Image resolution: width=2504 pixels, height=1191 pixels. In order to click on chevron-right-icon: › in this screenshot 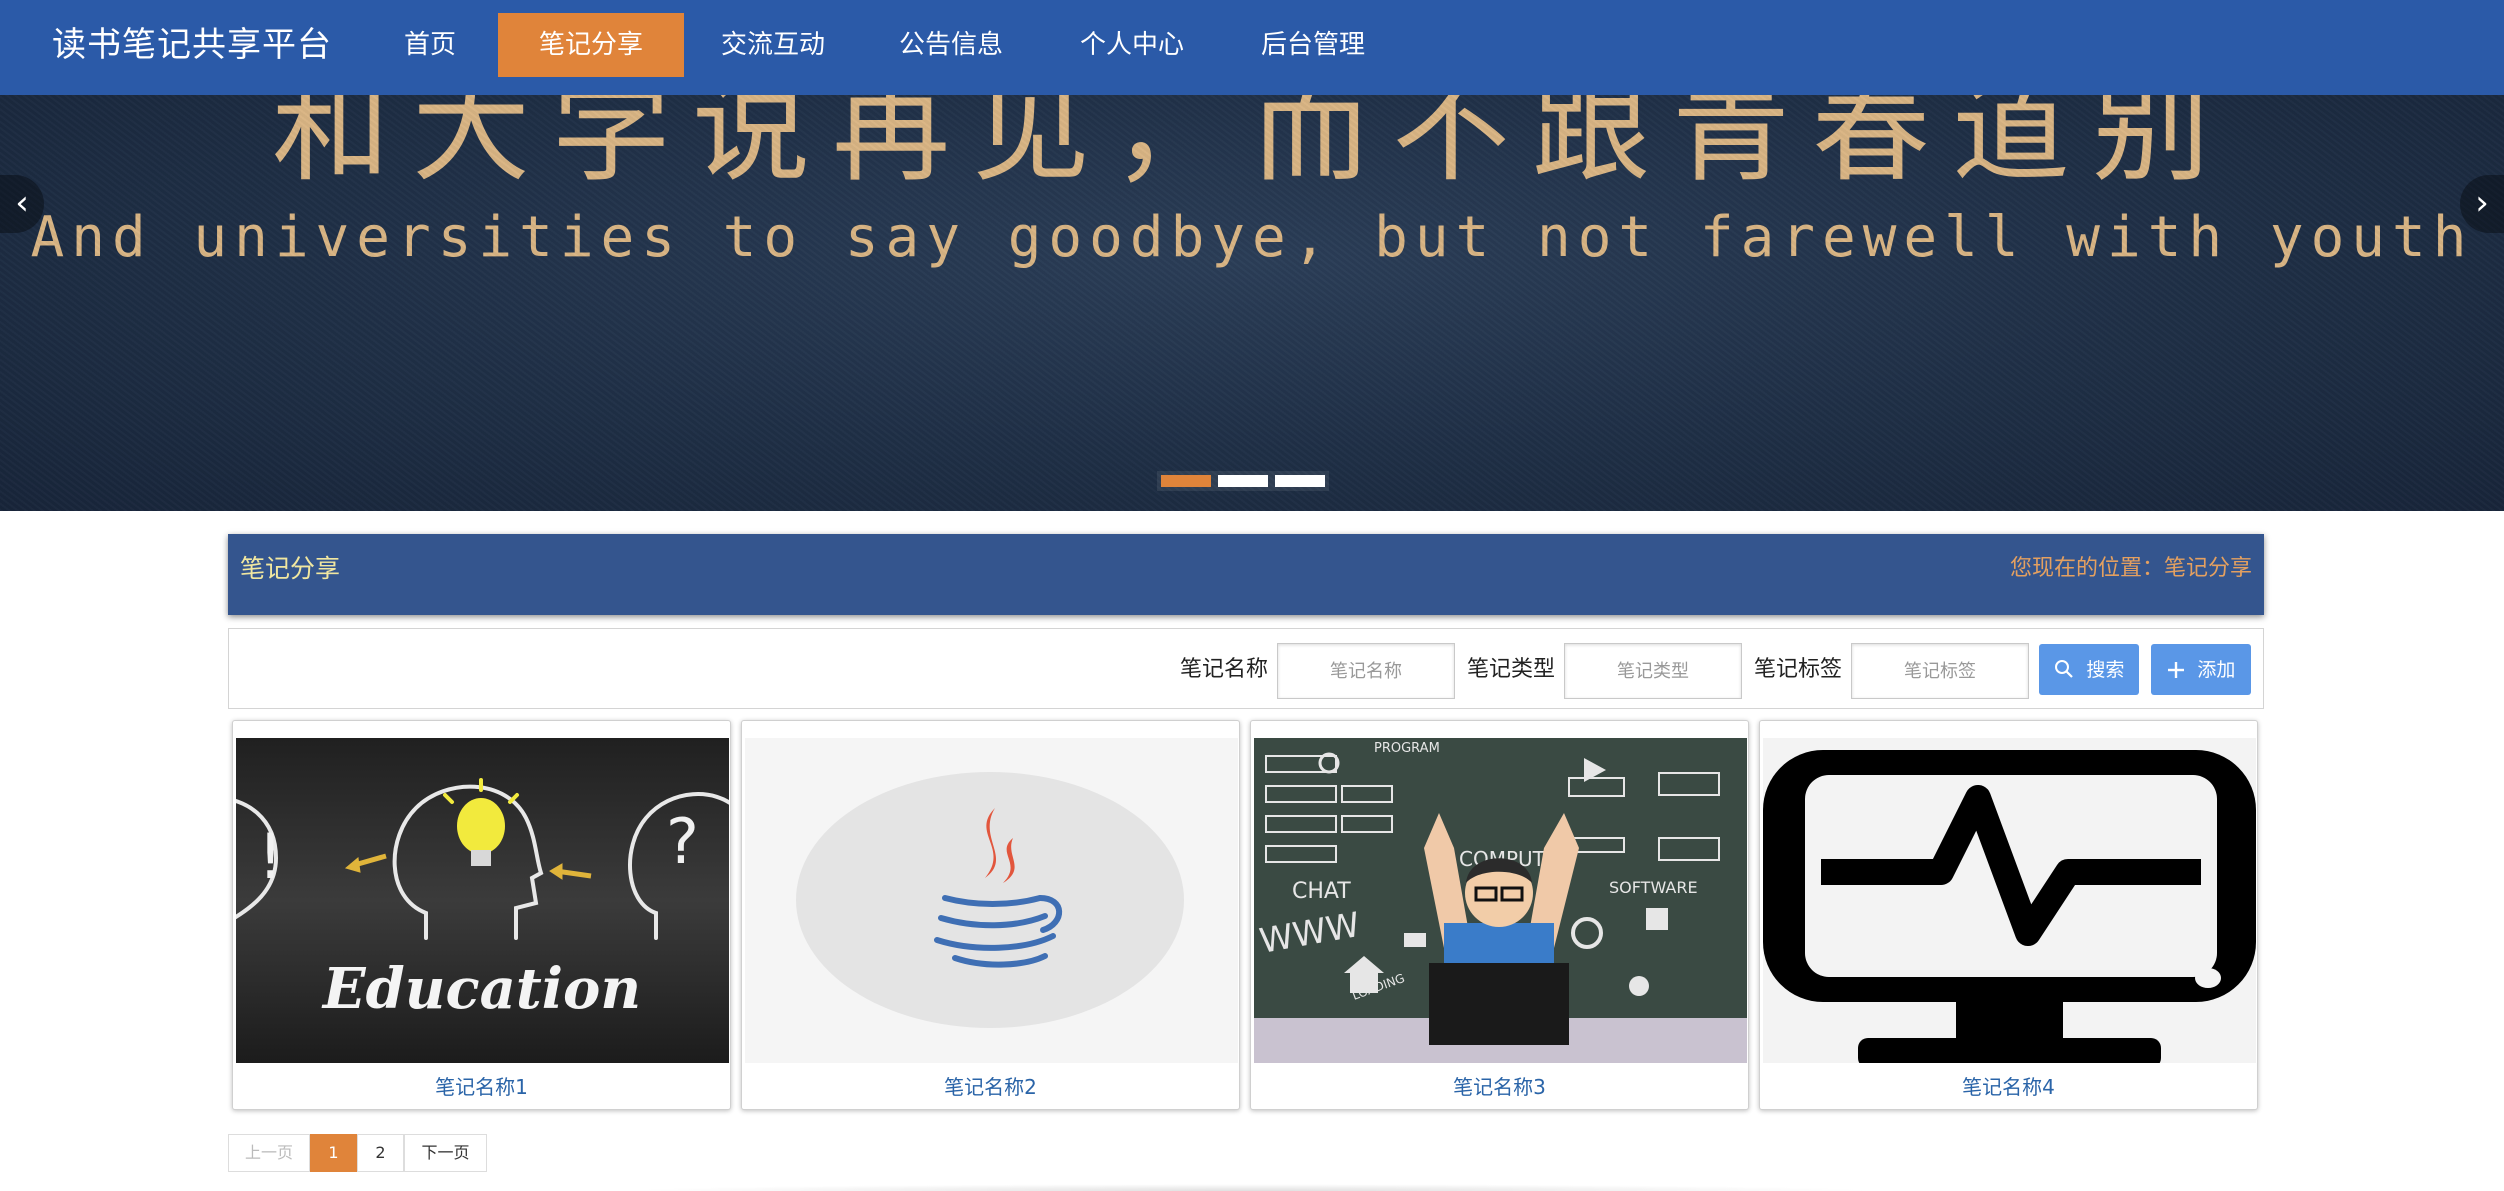, I will do `click(2482, 203)`.